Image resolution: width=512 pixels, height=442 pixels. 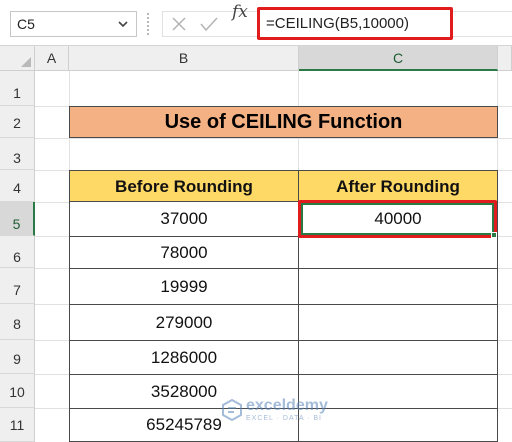 What do you see at coordinates (17, 88) in the screenshot?
I see `row-header-1: 1` at bounding box center [17, 88].